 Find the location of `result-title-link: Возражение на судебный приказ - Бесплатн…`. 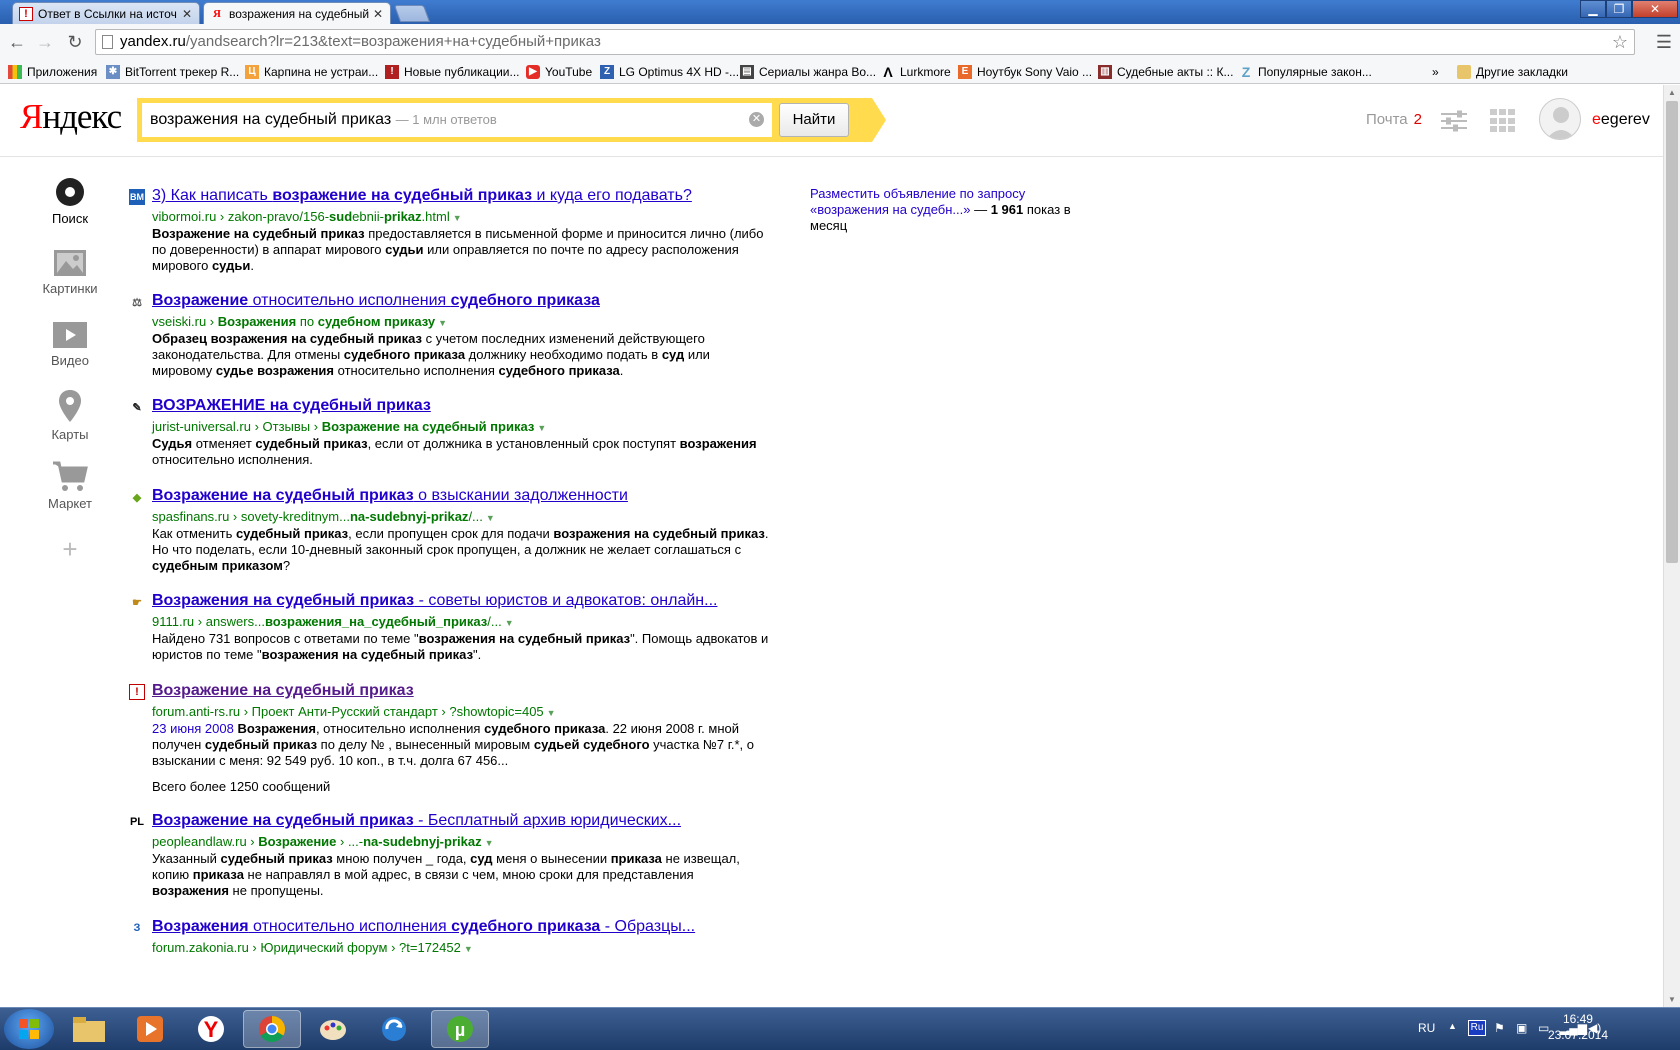

result-title-link: Возражение на судебный приказ - Бесплатн… is located at coordinates (416, 821).